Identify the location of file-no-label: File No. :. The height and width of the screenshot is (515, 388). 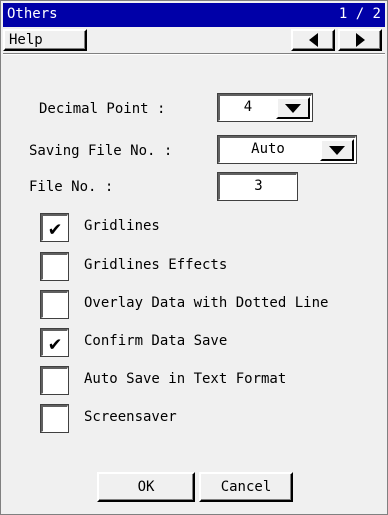
(71, 187).